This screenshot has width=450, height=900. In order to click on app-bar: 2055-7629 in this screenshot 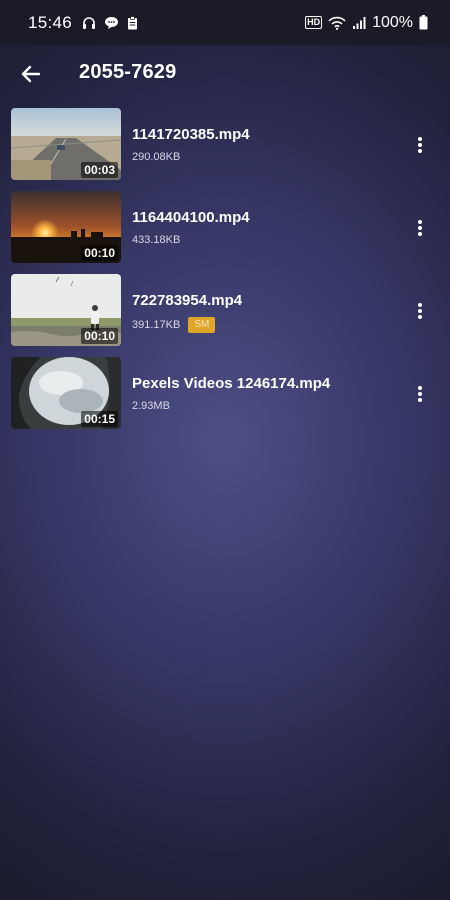, I will do `click(225, 74)`.